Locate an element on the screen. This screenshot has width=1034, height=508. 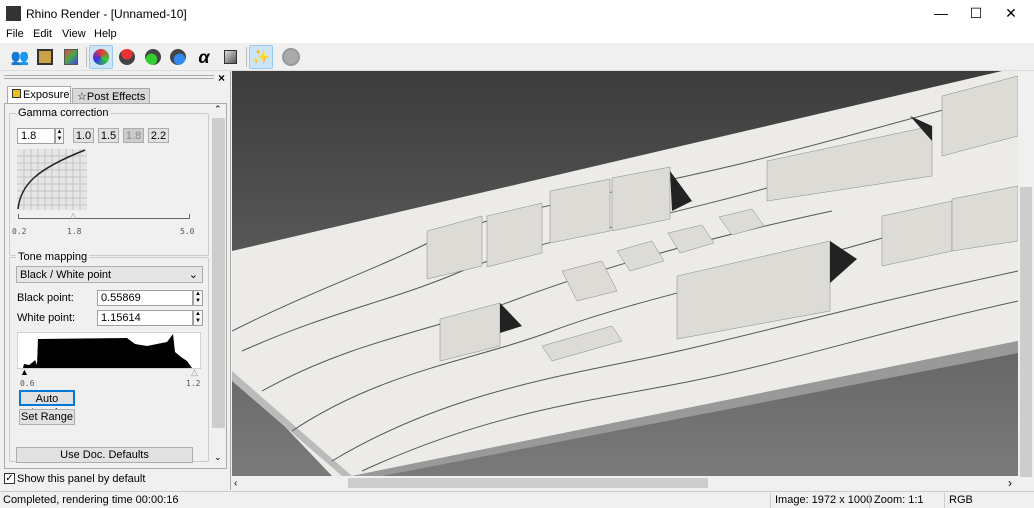
alpha-channel-icon: α is located at coordinates (204, 57).